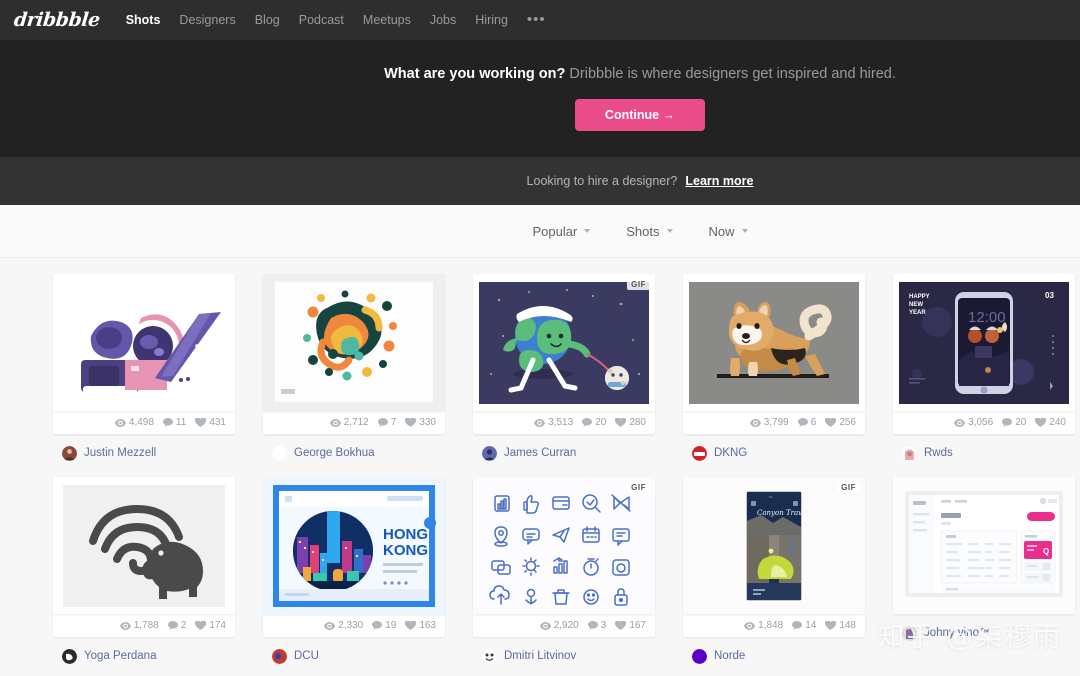 The height and width of the screenshot is (676, 1080). Describe the element at coordinates (811, 625) in the screenshot. I see `comments-count: 14` at that location.